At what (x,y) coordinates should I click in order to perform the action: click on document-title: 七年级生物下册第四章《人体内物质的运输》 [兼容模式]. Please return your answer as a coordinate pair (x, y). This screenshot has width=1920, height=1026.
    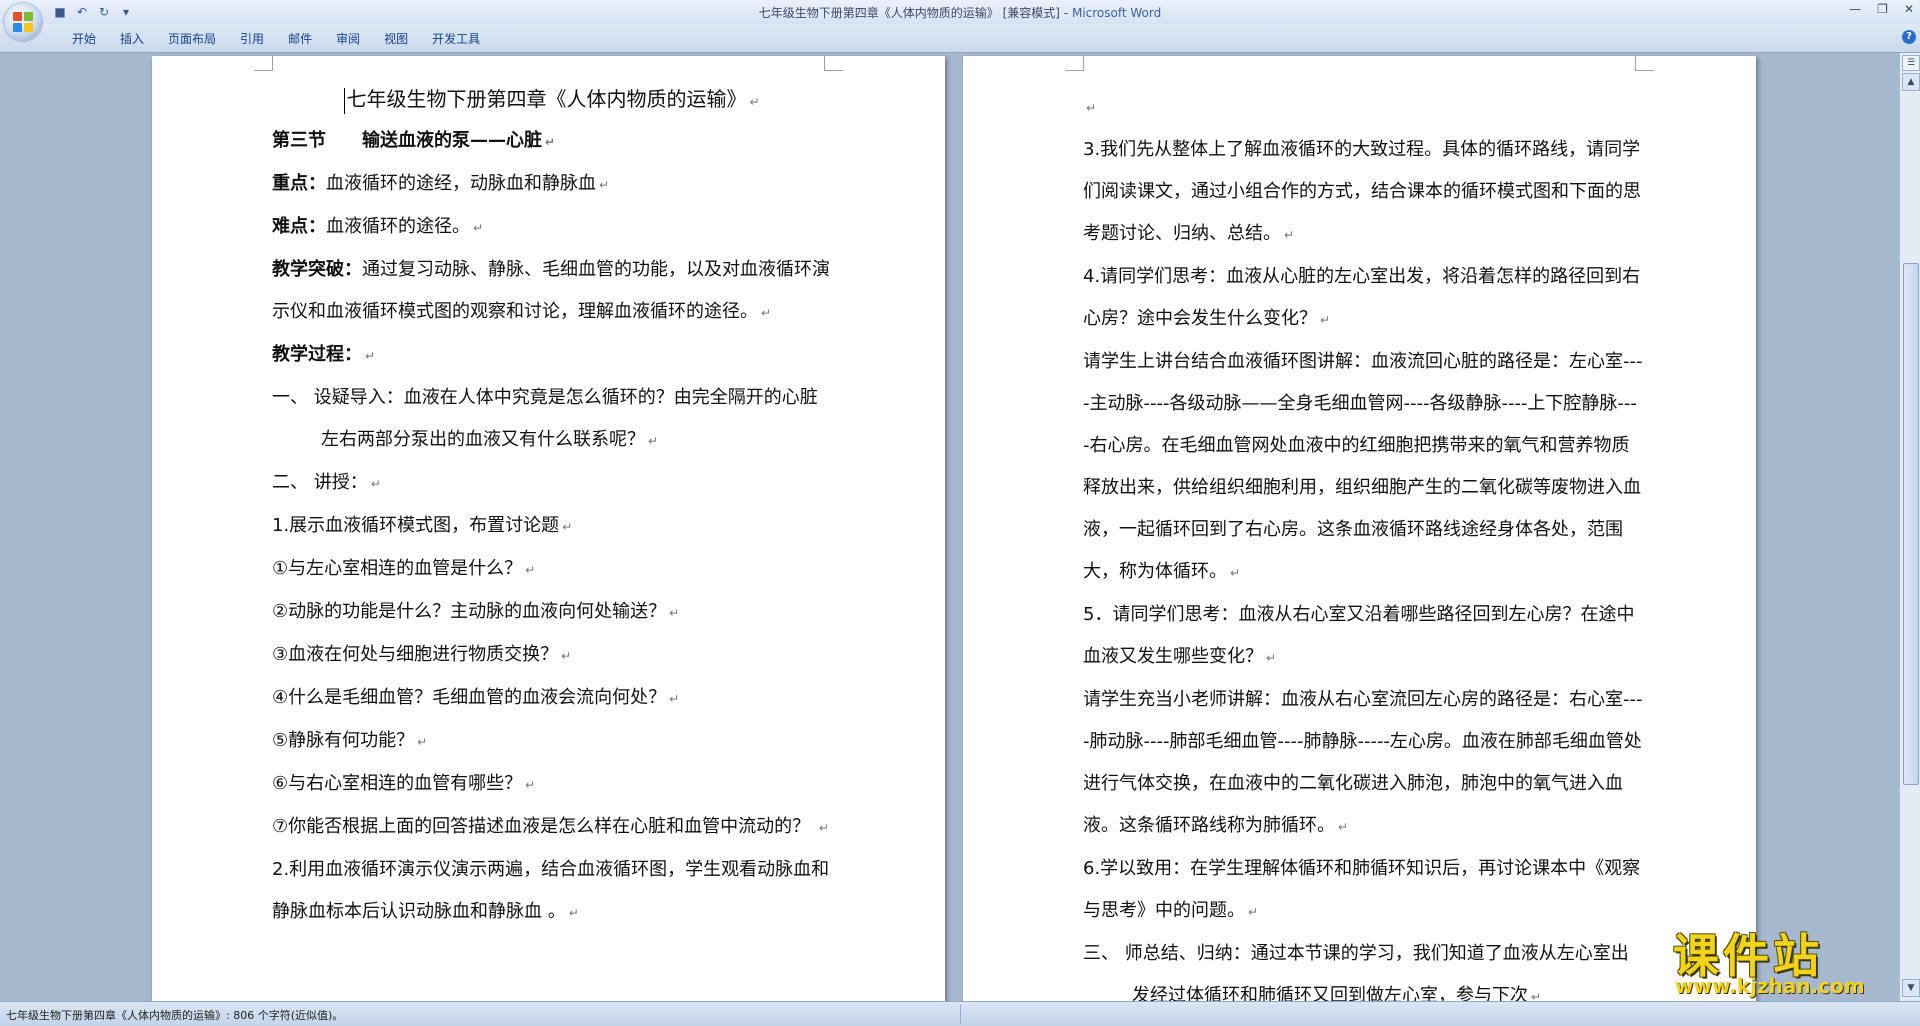
    Looking at the image, I should click on (909, 13).